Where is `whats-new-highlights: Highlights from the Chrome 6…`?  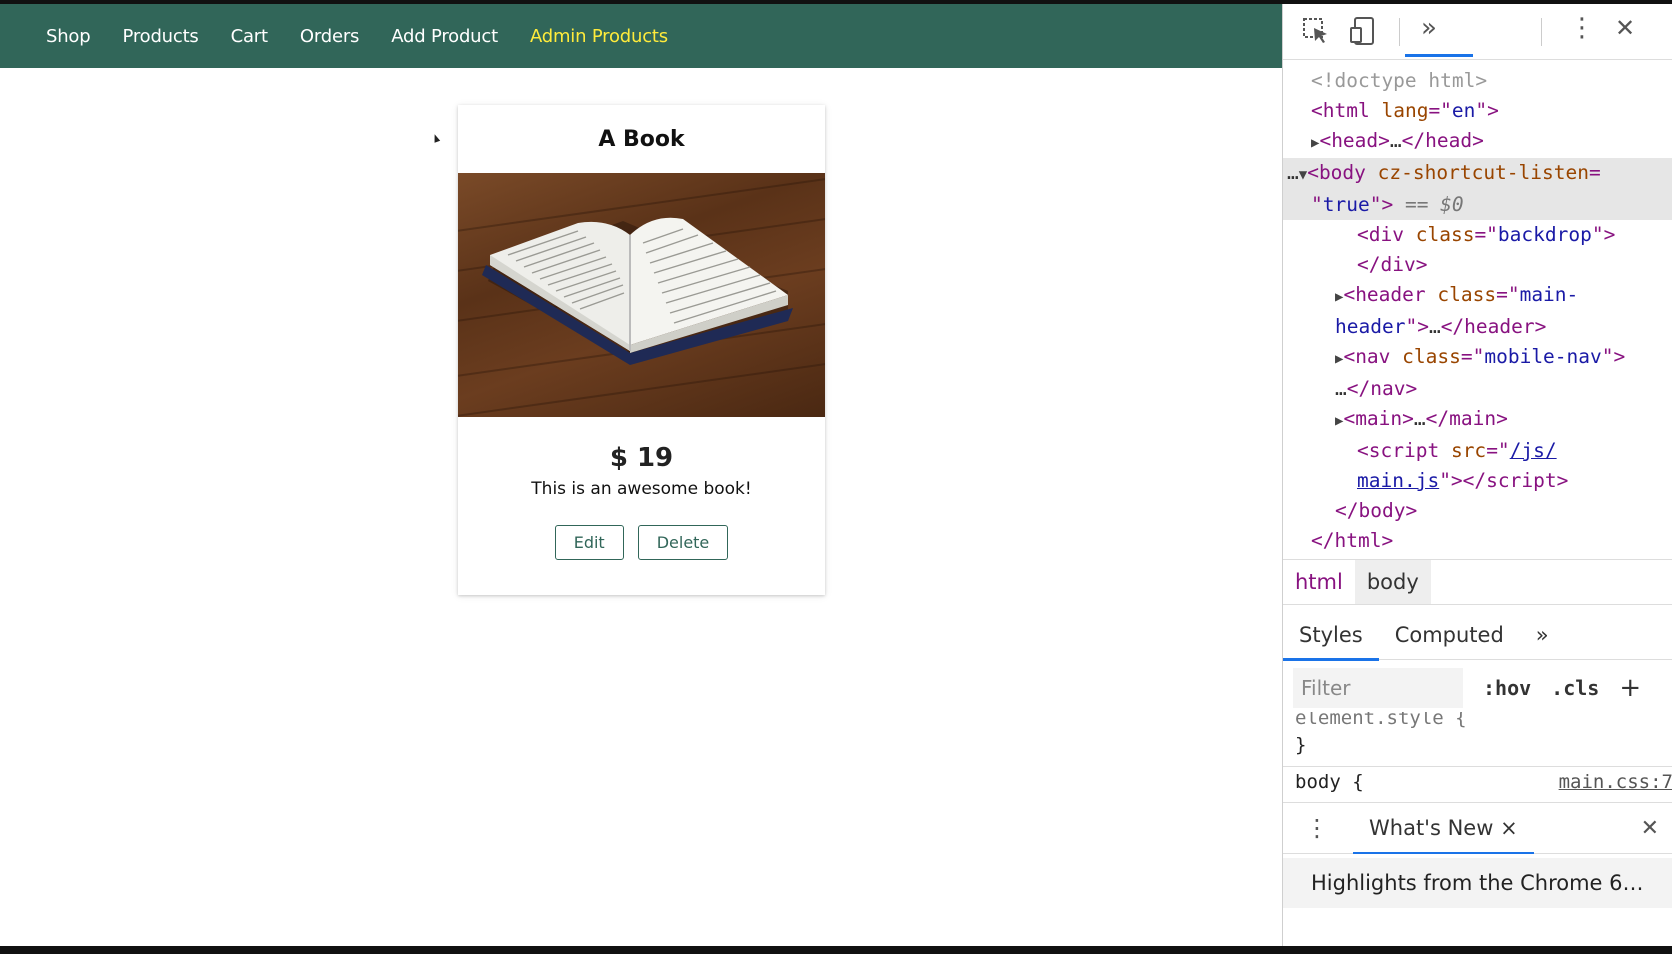 whats-new-highlights: Highlights from the Chrome 6… is located at coordinates (1477, 883).